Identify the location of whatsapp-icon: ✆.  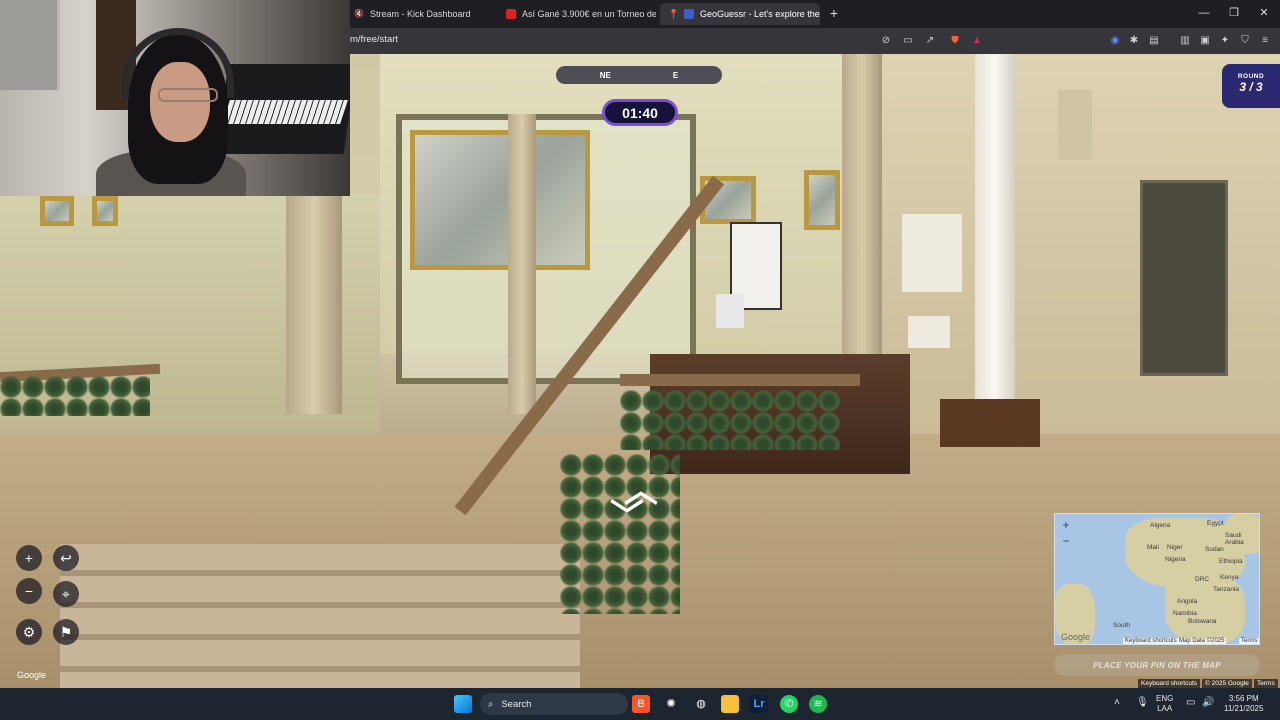
(789, 704).